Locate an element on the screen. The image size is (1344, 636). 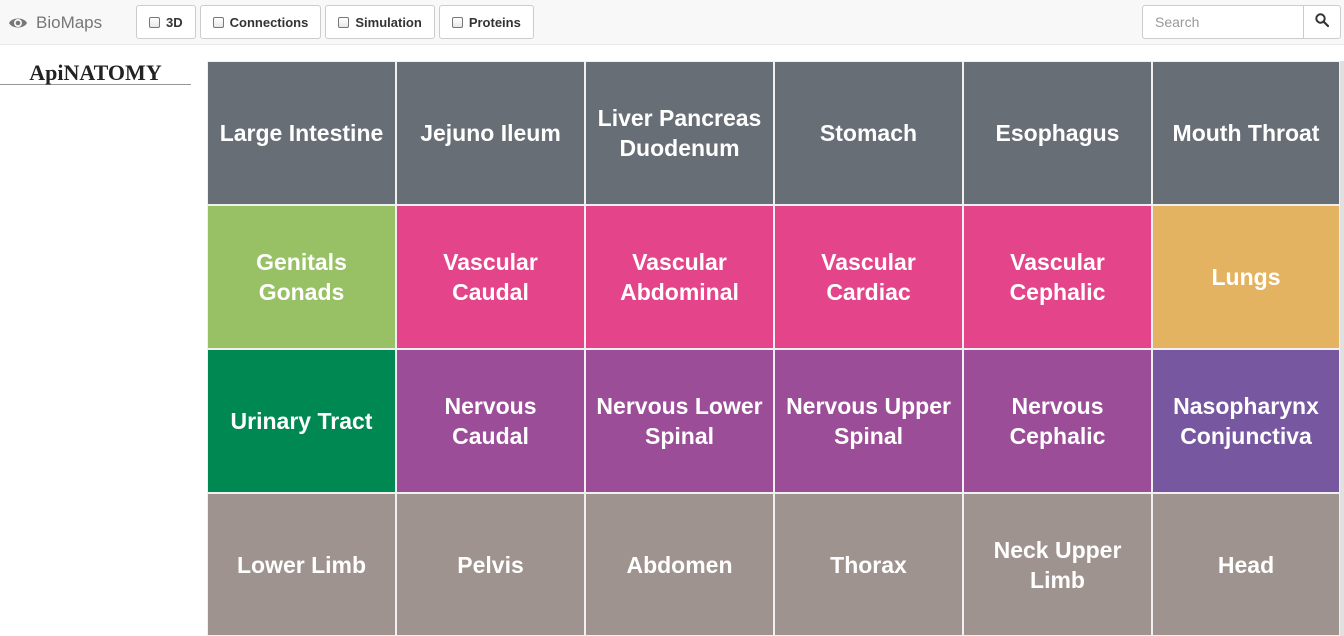
tile-abdomen: Abdomen is located at coordinates (679, 564).